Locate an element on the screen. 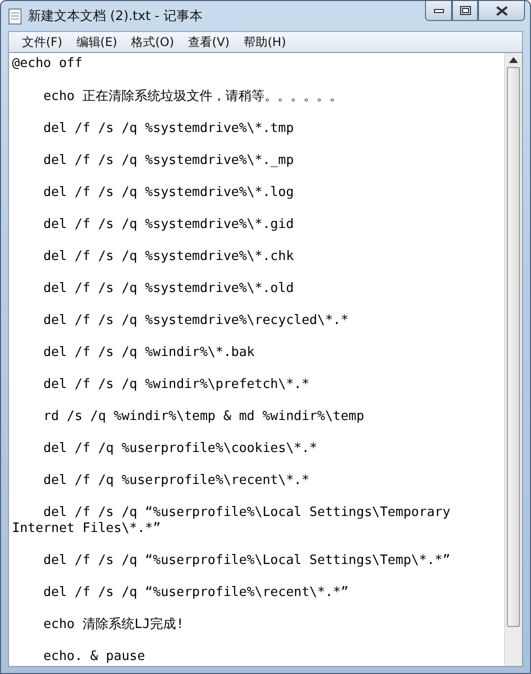 Image resolution: width=531 pixels, height=674 pixels. maximize-icon is located at coordinates (465, 10).